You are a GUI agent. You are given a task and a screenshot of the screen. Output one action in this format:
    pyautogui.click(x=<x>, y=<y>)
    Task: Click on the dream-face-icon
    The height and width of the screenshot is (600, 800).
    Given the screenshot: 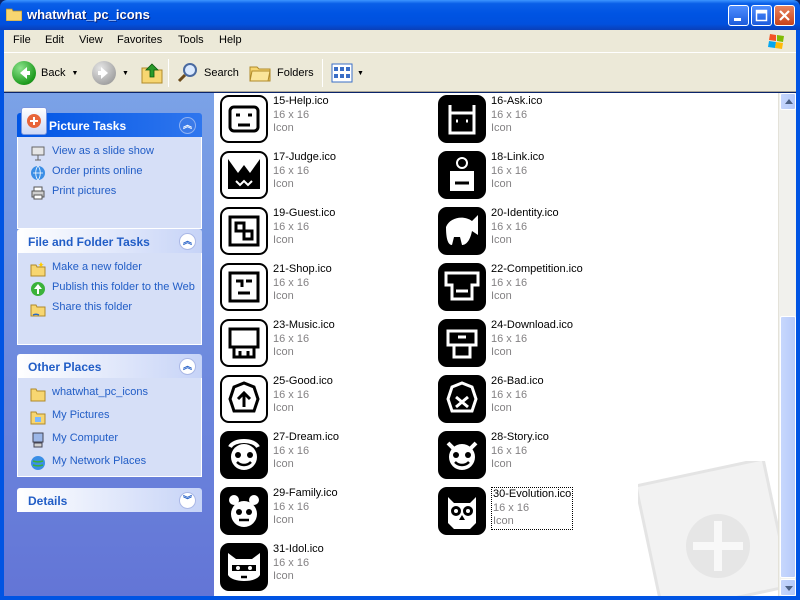 What is the action you would take?
    pyautogui.click(x=244, y=455)
    